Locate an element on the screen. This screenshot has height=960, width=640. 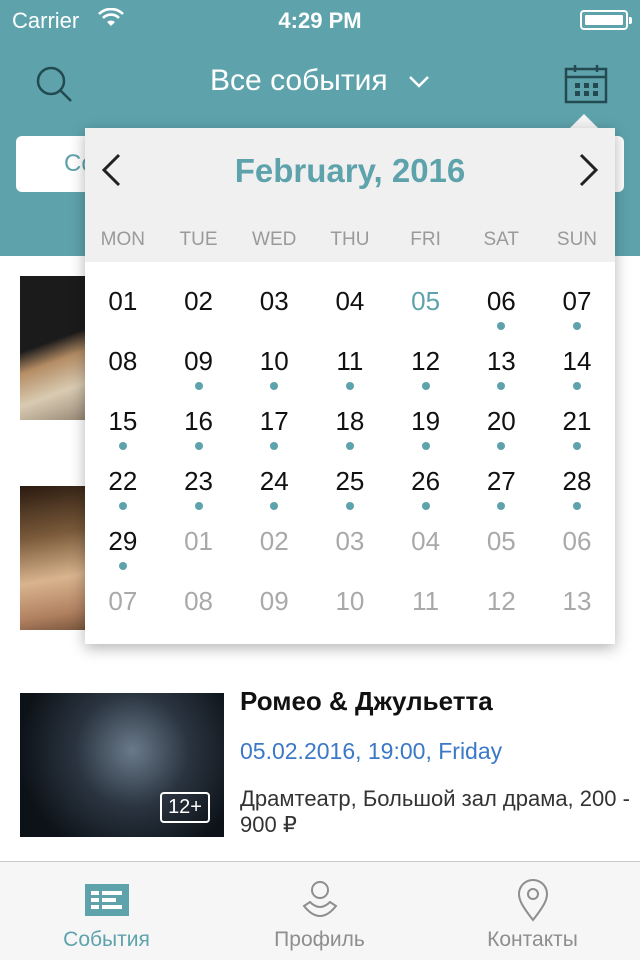
clock: 4:29 PM is located at coordinates (320, 20).